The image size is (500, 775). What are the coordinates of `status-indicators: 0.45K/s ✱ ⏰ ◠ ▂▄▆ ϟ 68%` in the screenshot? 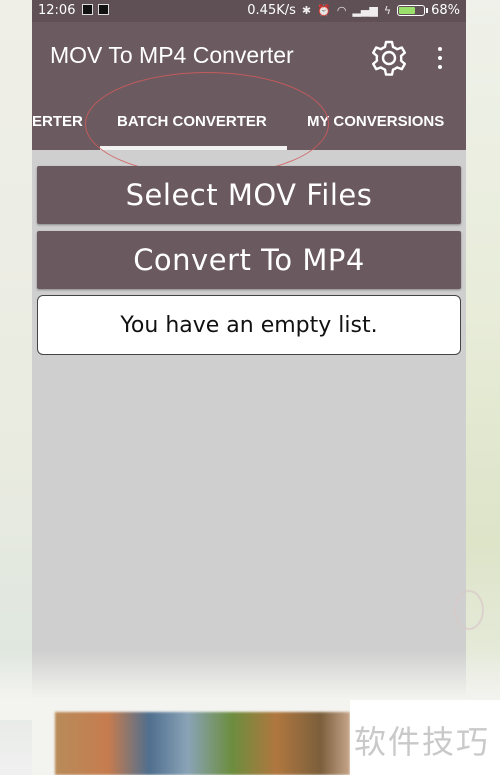 It's located at (353, 10).